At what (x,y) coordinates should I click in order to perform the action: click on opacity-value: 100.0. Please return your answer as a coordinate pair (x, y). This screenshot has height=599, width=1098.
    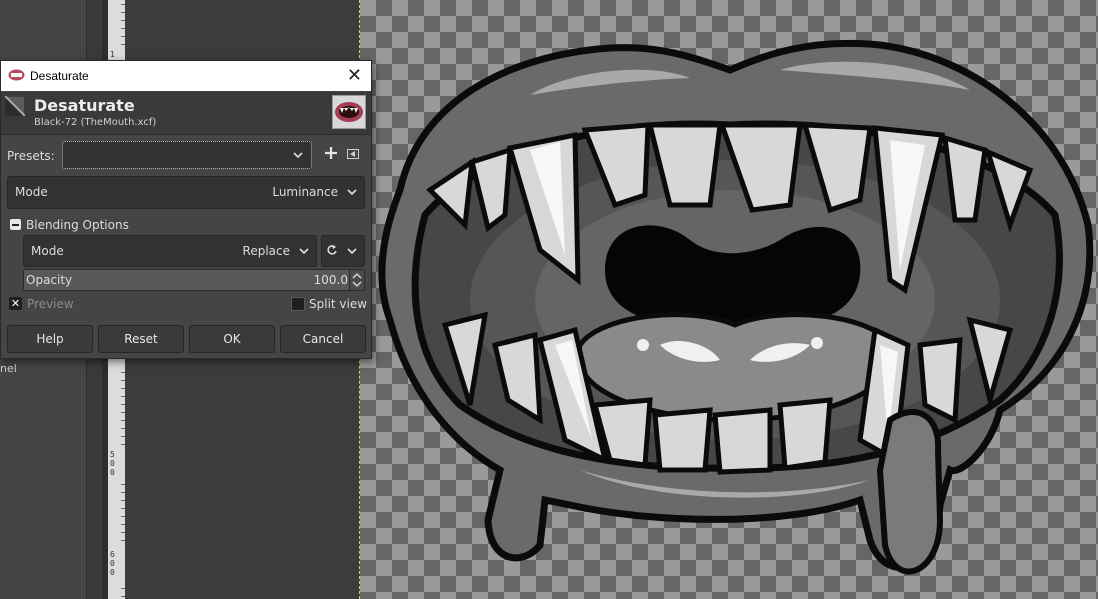
    Looking at the image, I should click on (331, 280).